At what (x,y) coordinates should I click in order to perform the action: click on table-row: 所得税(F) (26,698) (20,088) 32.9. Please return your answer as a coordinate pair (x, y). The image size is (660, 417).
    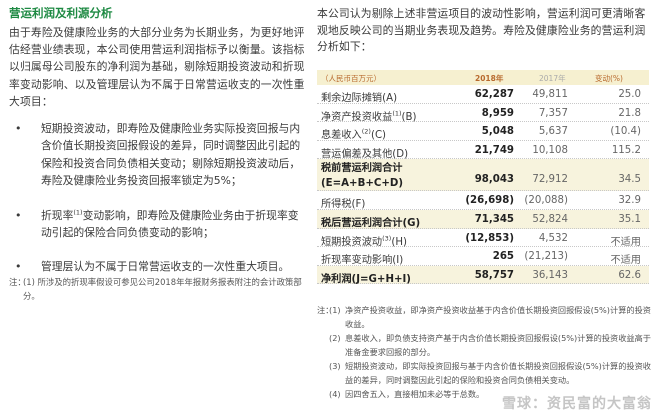
    Looking at the image, I should click on (483, 200).